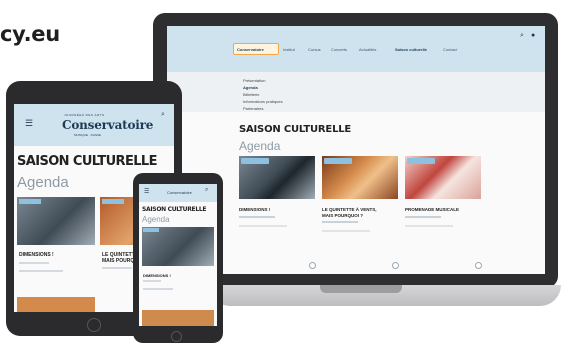 This screenshot has height=344, width=561. What do you see at coordinates (251, 94) in the screenshot?
I see `dropdown-item: Billetterie` at bounding box center [251, 94].